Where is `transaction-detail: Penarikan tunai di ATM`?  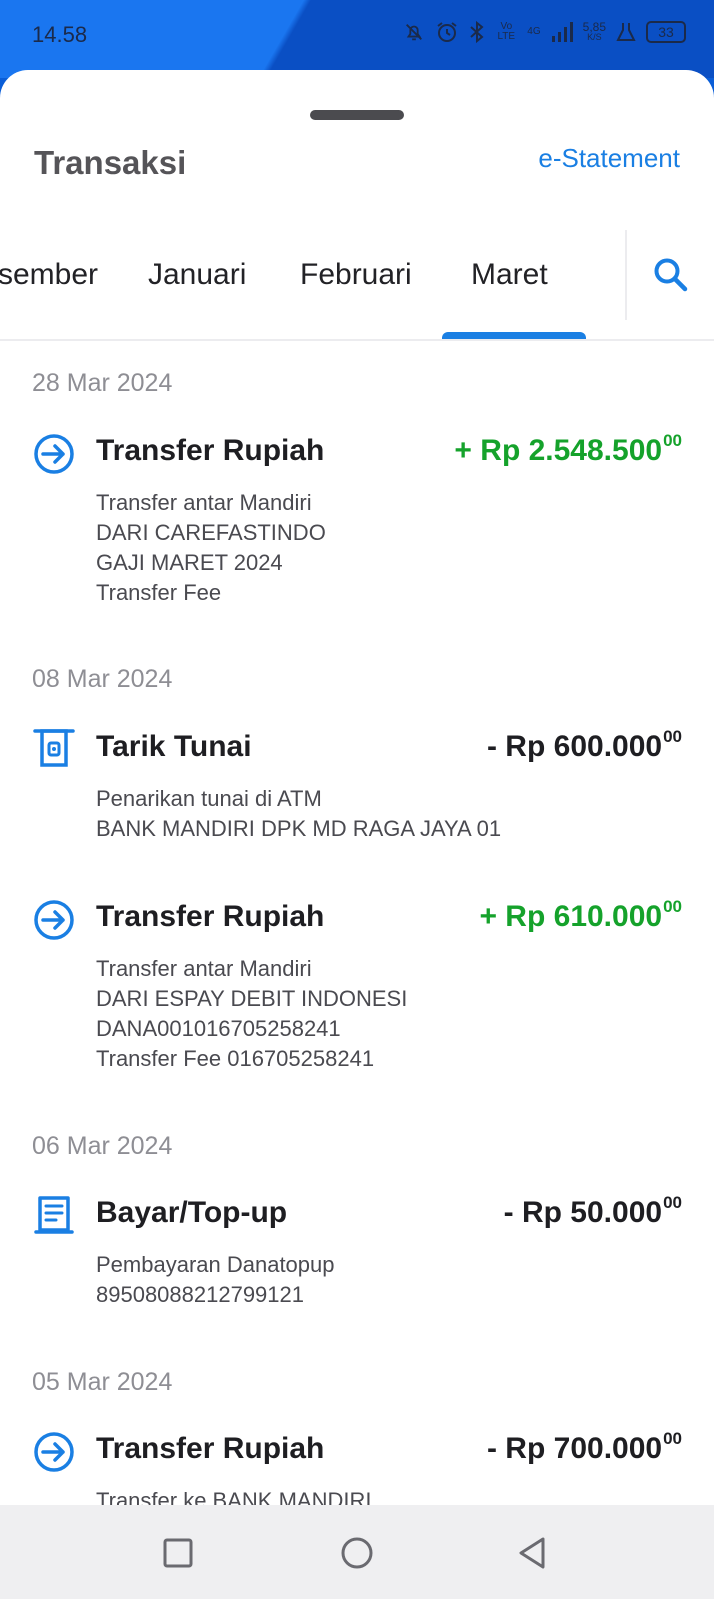 transaction-detail: Penarikan tunai di ATM is located at coordinates (209, 798).